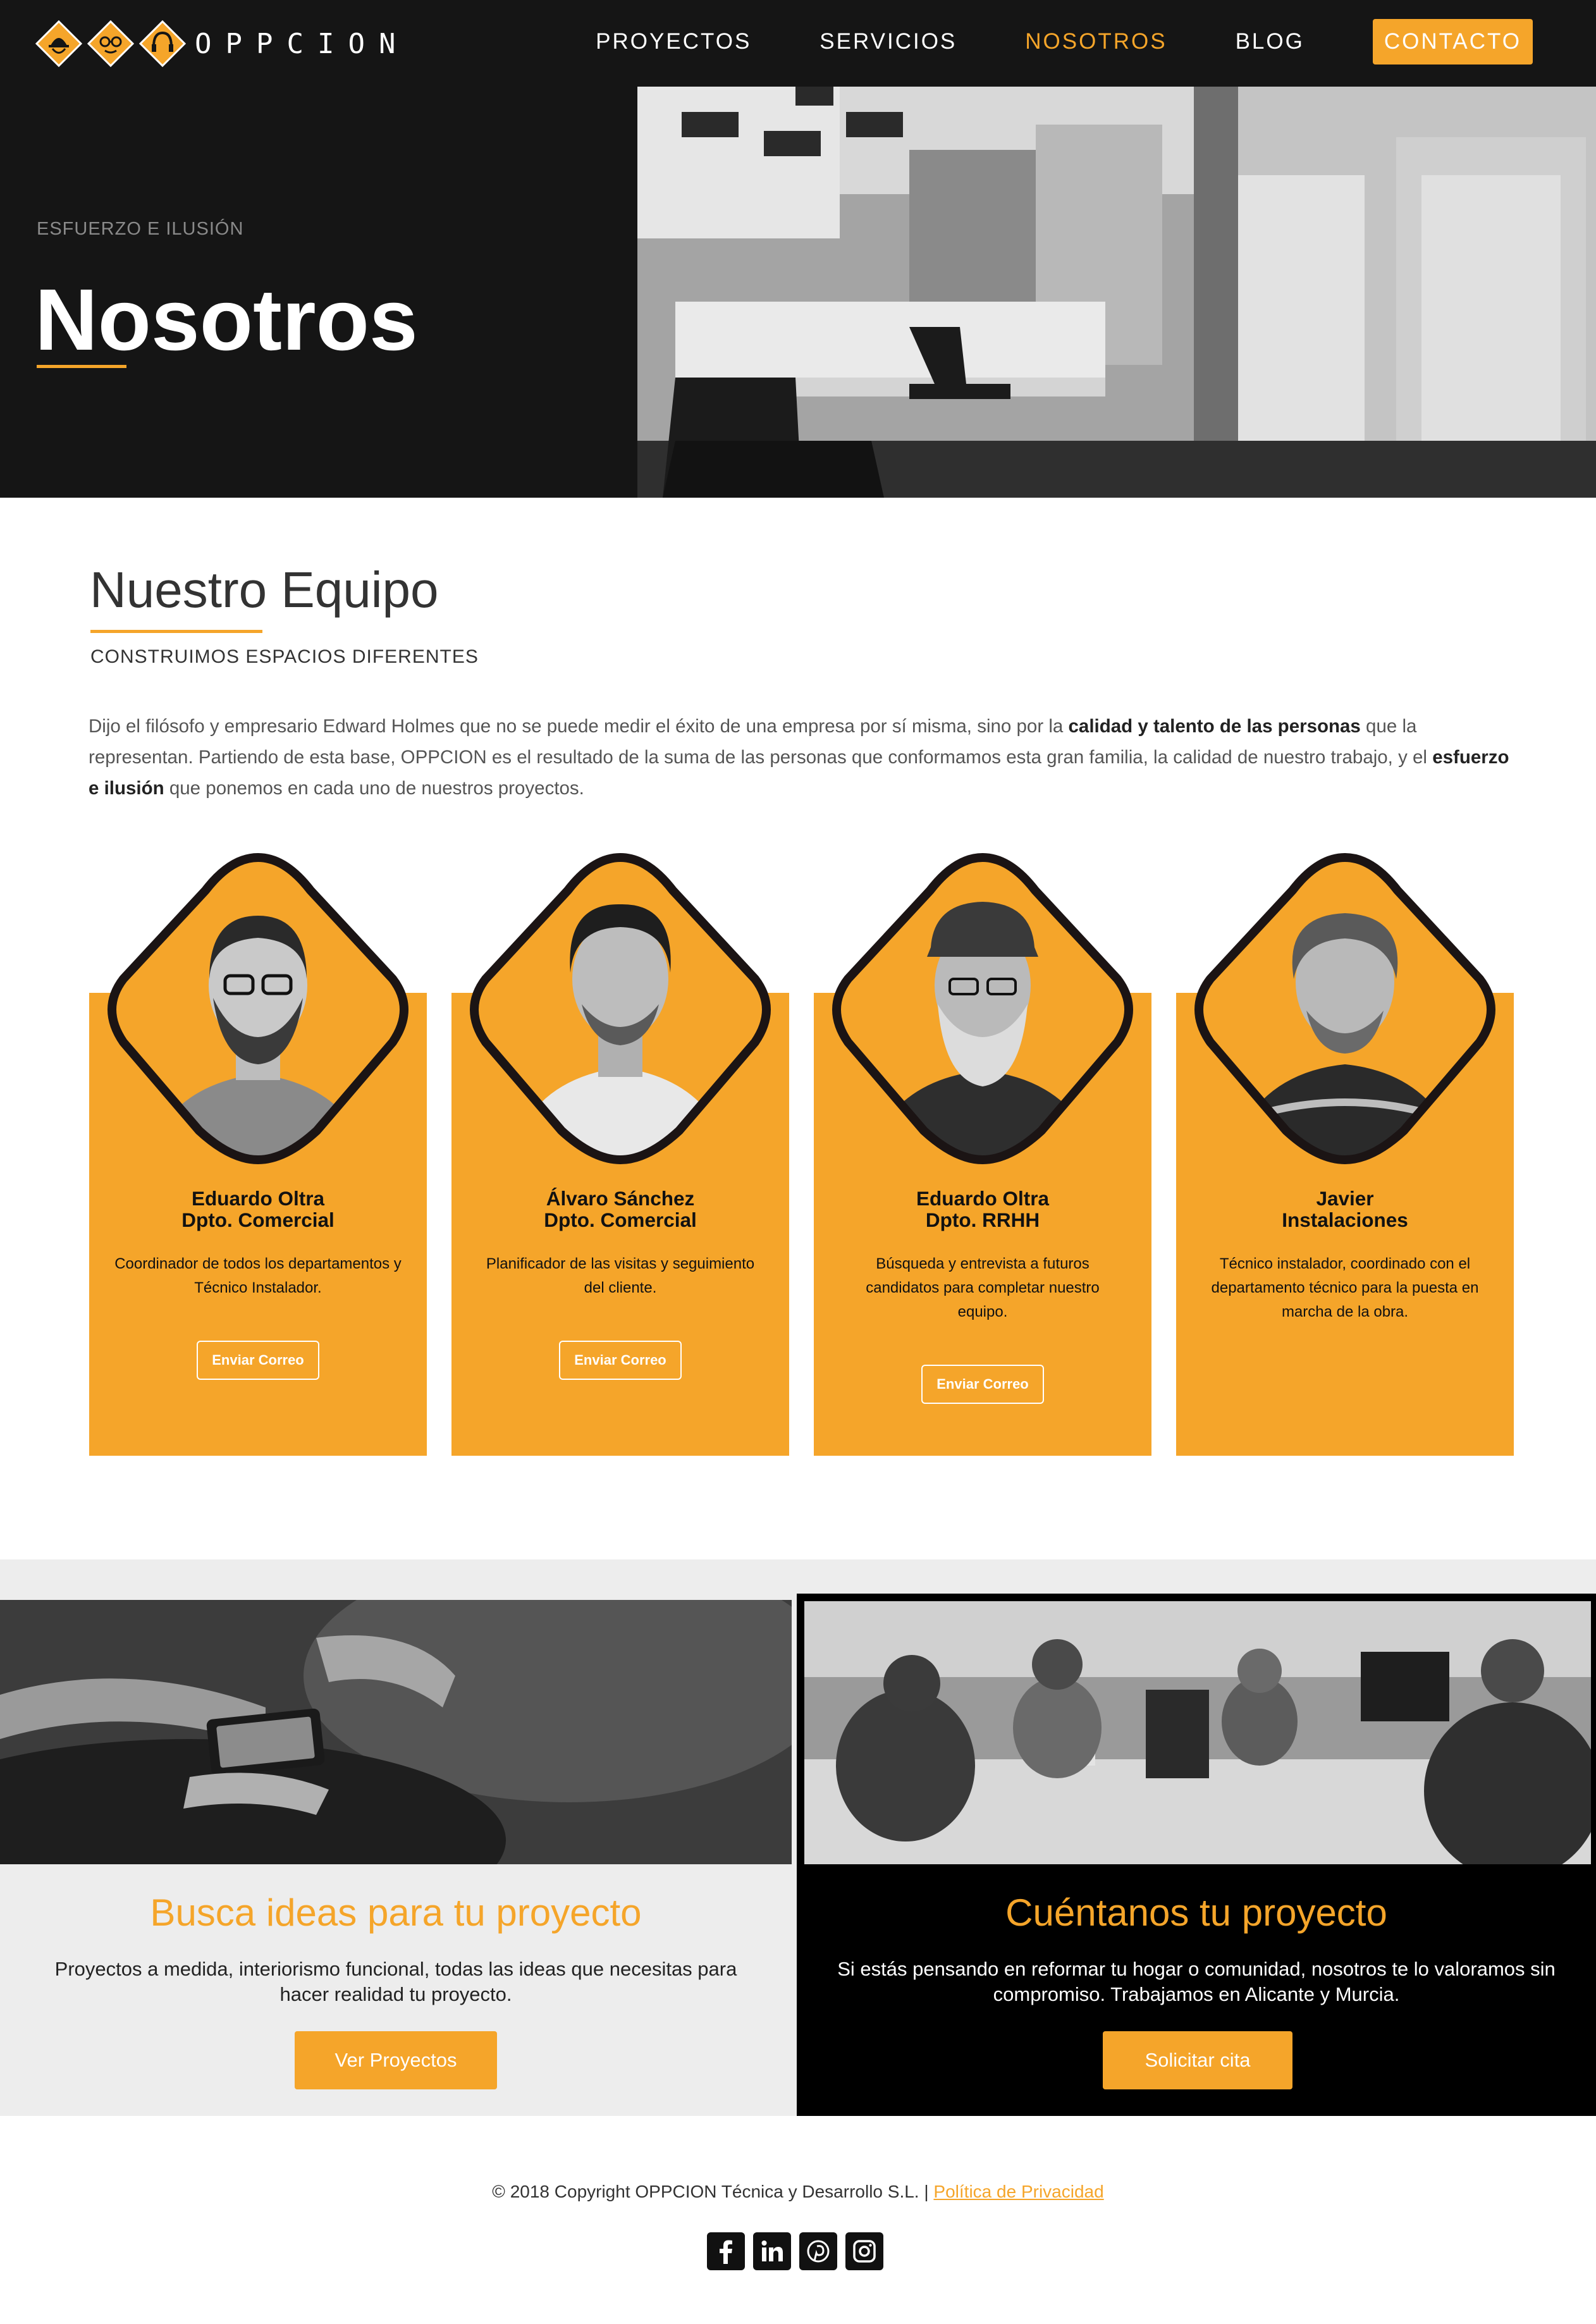 Image resolution: width=1596 pixels, height=2324 pixels. Describe the element at coordinates (396, 1732) in the screenshot. I see `phone-hands-photo` at that location.